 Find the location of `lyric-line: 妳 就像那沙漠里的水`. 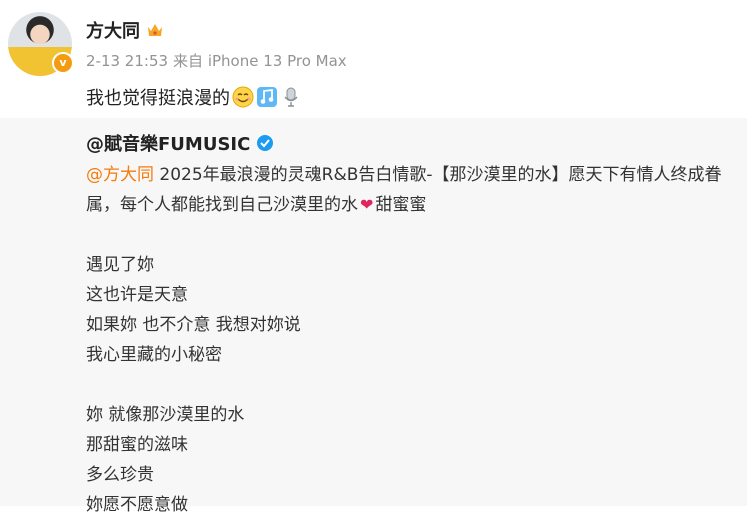

lyric-line: 妳 就像那沙漠里的水 is located at coordinates (165, 415).